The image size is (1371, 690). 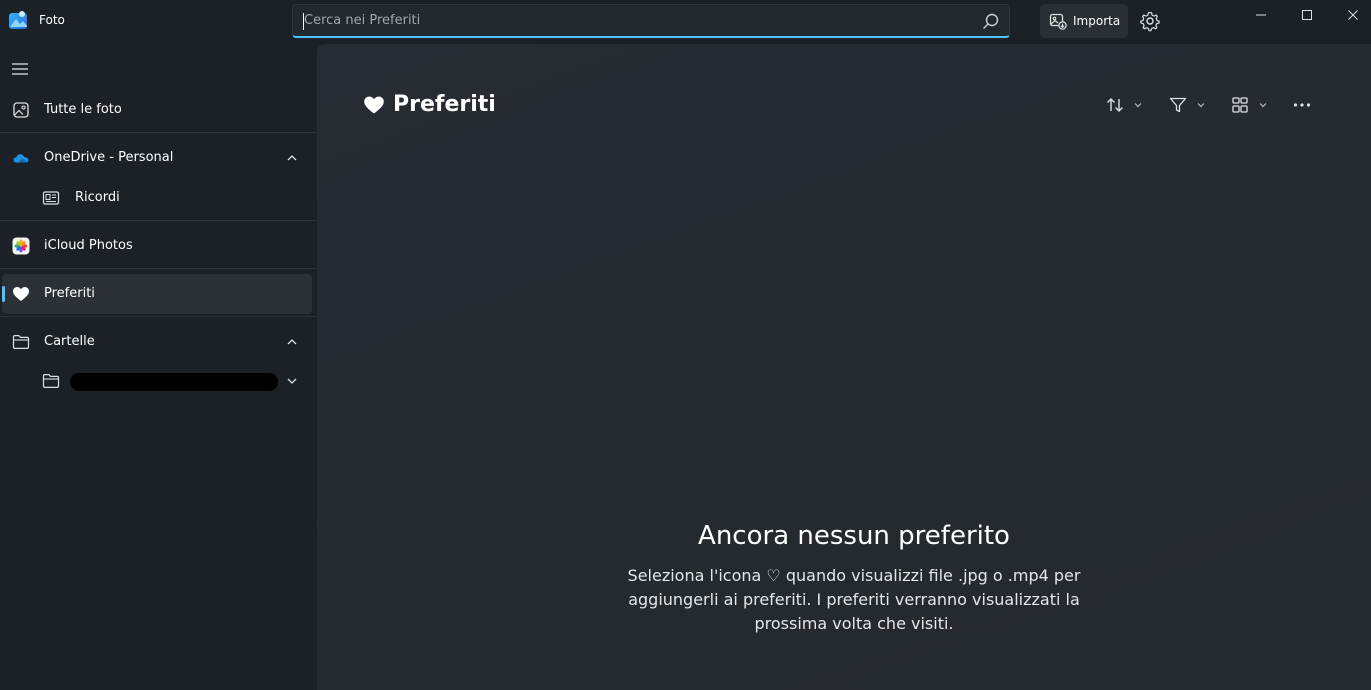 I want to click on hamburger-menu-icon, so click(x=20, y=69).